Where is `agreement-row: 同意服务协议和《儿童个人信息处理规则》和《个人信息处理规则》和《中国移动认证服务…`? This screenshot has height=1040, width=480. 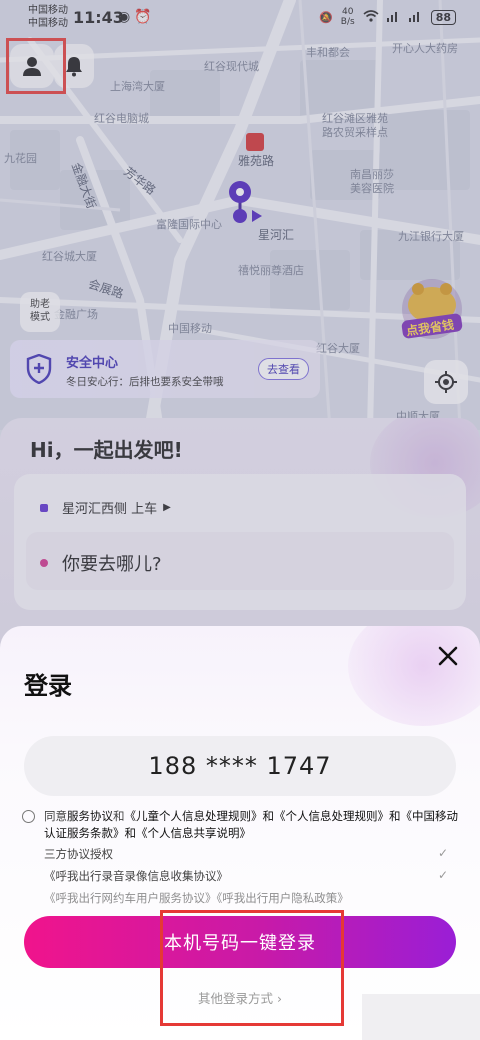
agreement-row: 同意服务协议和《儿童个人信息处理规则》和《个人信息处理规则》和《中国移动认证服务… is located at coordinates (242, 825).